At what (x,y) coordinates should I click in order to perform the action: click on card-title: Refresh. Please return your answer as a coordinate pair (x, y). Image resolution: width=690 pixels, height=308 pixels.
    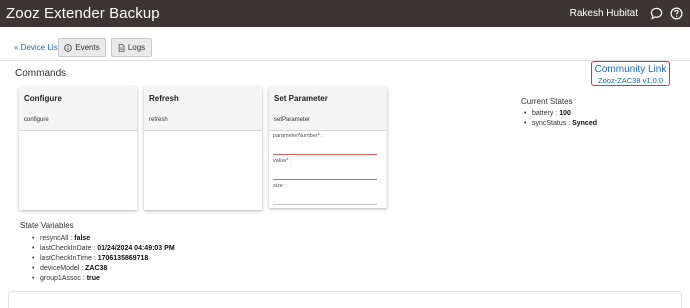
    Looking at the image, I should click on (164, 98).